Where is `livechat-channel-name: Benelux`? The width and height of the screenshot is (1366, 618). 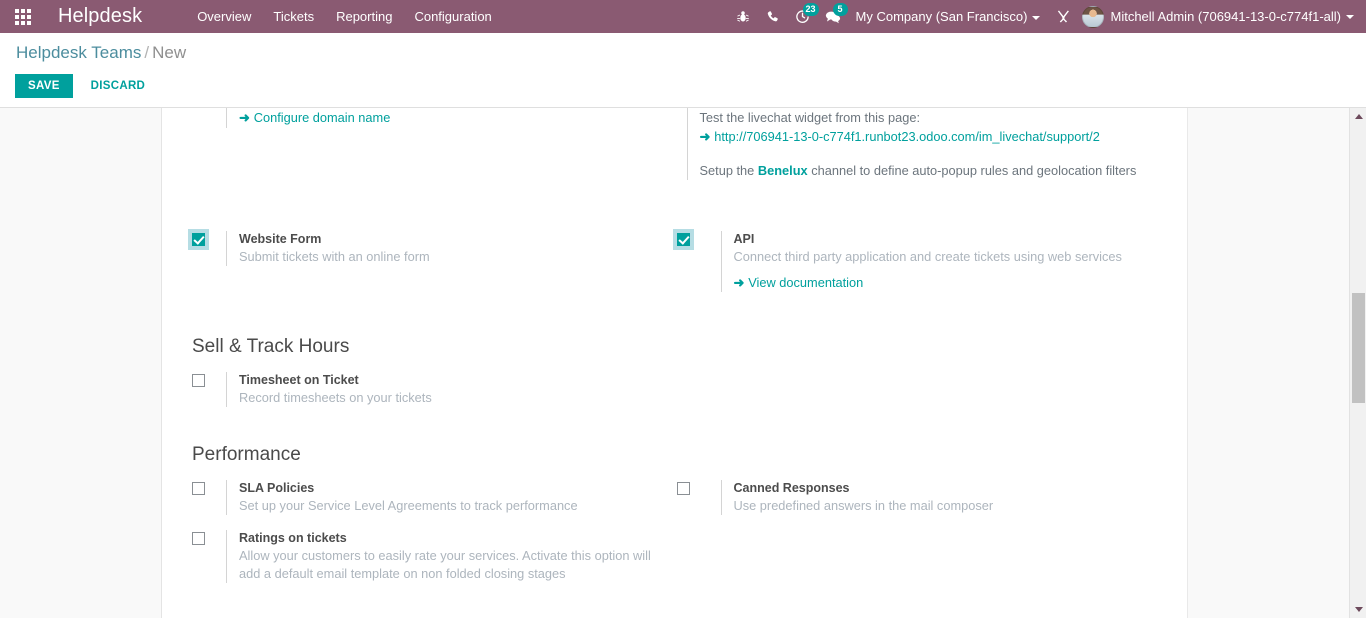
livechat-channel-name: Benelux is located at coordinates (783, 170).